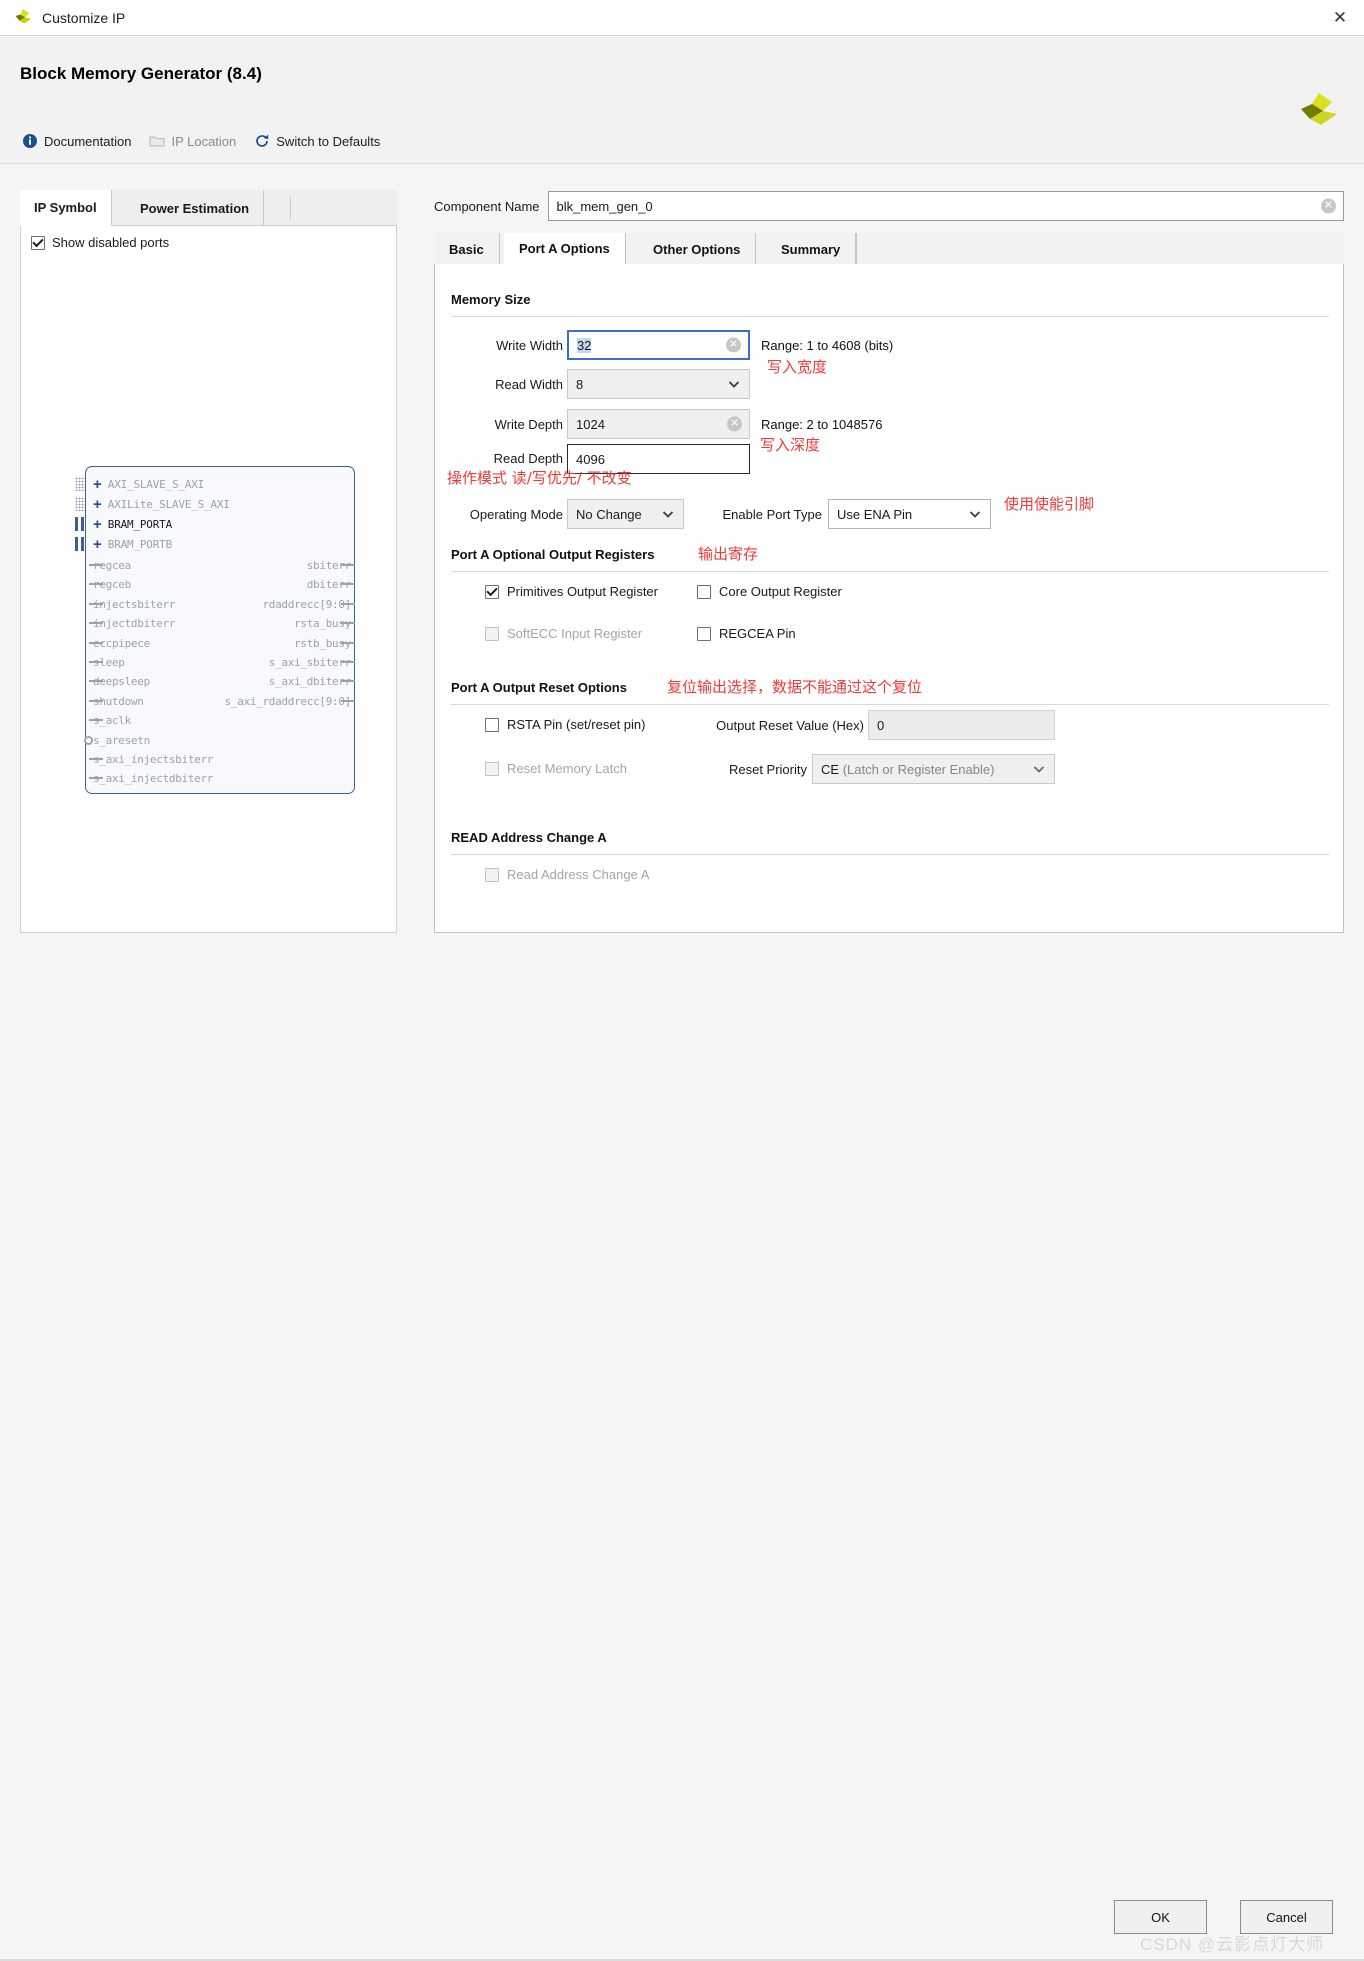 This screenshot has width=1364, height=1961. What do you see at coordinates (148, 484) in the screenshot?
I see `bus-port-row: + AXI_SLAVE_S_AXI` at bounding box center [148, 484].